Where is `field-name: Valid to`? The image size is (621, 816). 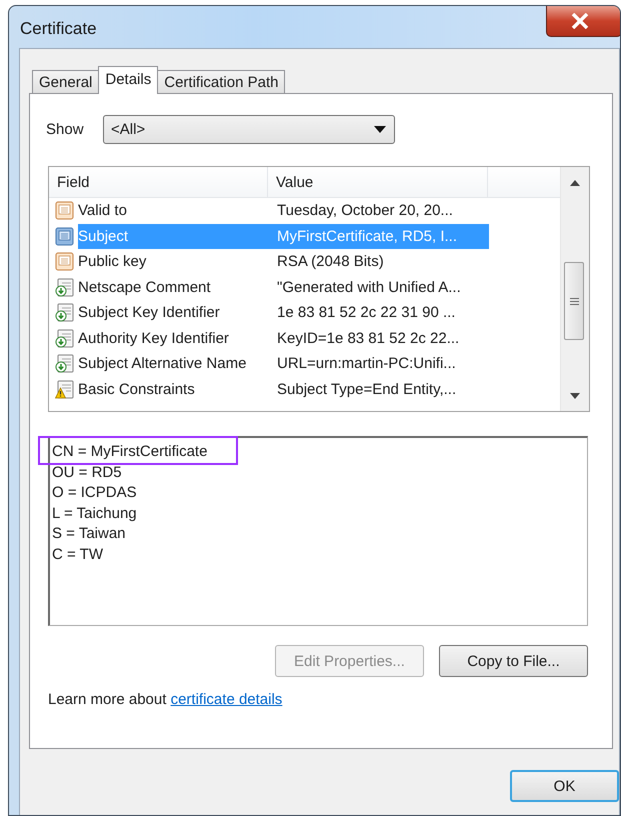
field-name: Valid to is located at coordinates (103, 211).